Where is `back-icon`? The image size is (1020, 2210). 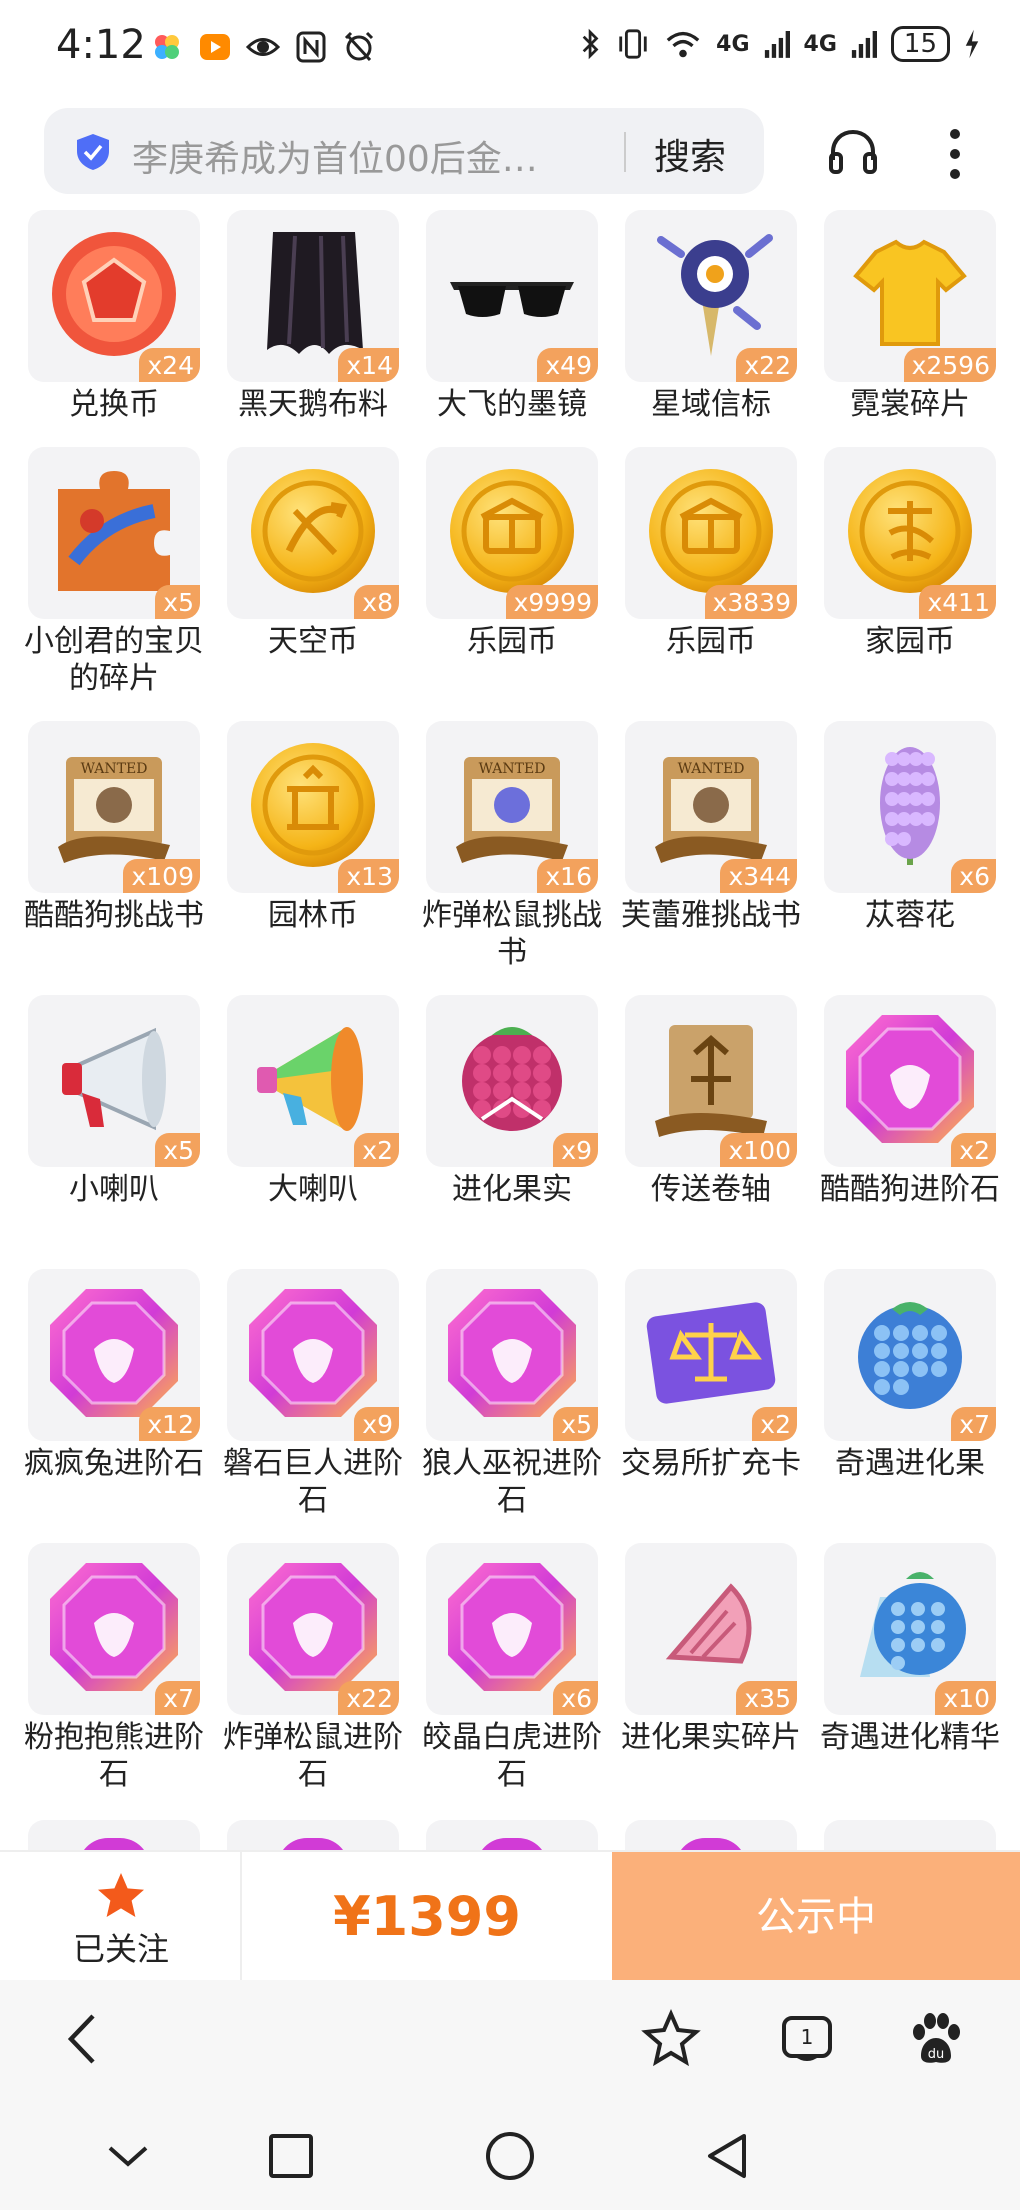
back-icon is located at coordinates (86, 2039).